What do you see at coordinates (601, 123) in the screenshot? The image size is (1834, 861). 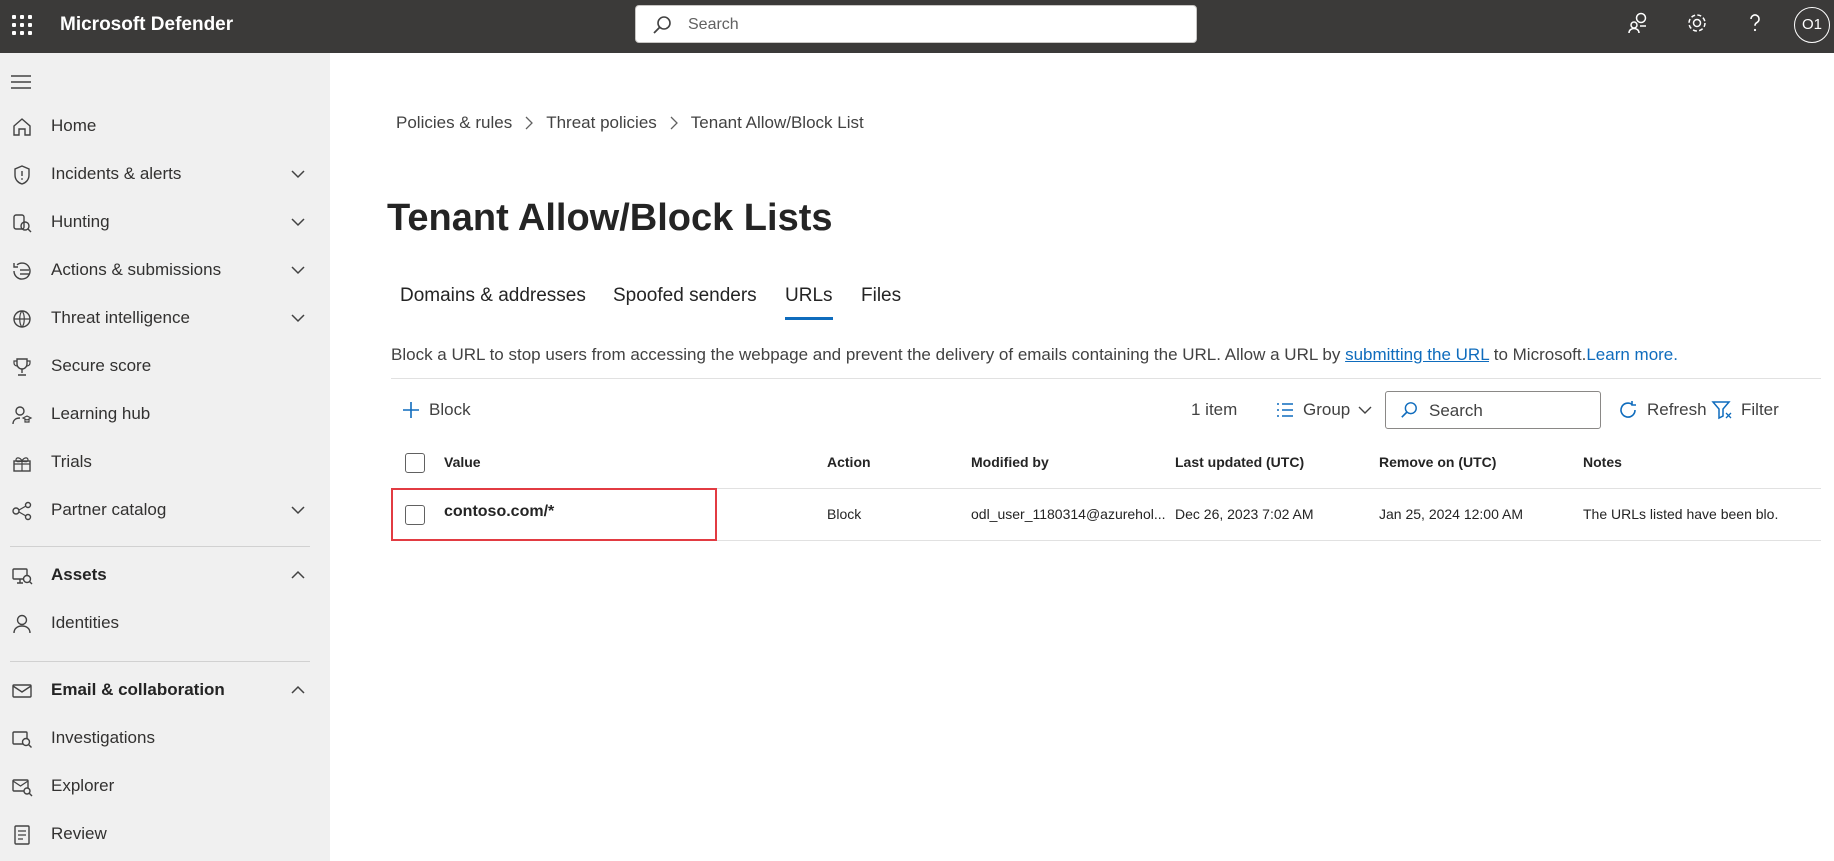 I see `breadcrumb-threat-policies: Threat policies` at bounding box center [601, 123].